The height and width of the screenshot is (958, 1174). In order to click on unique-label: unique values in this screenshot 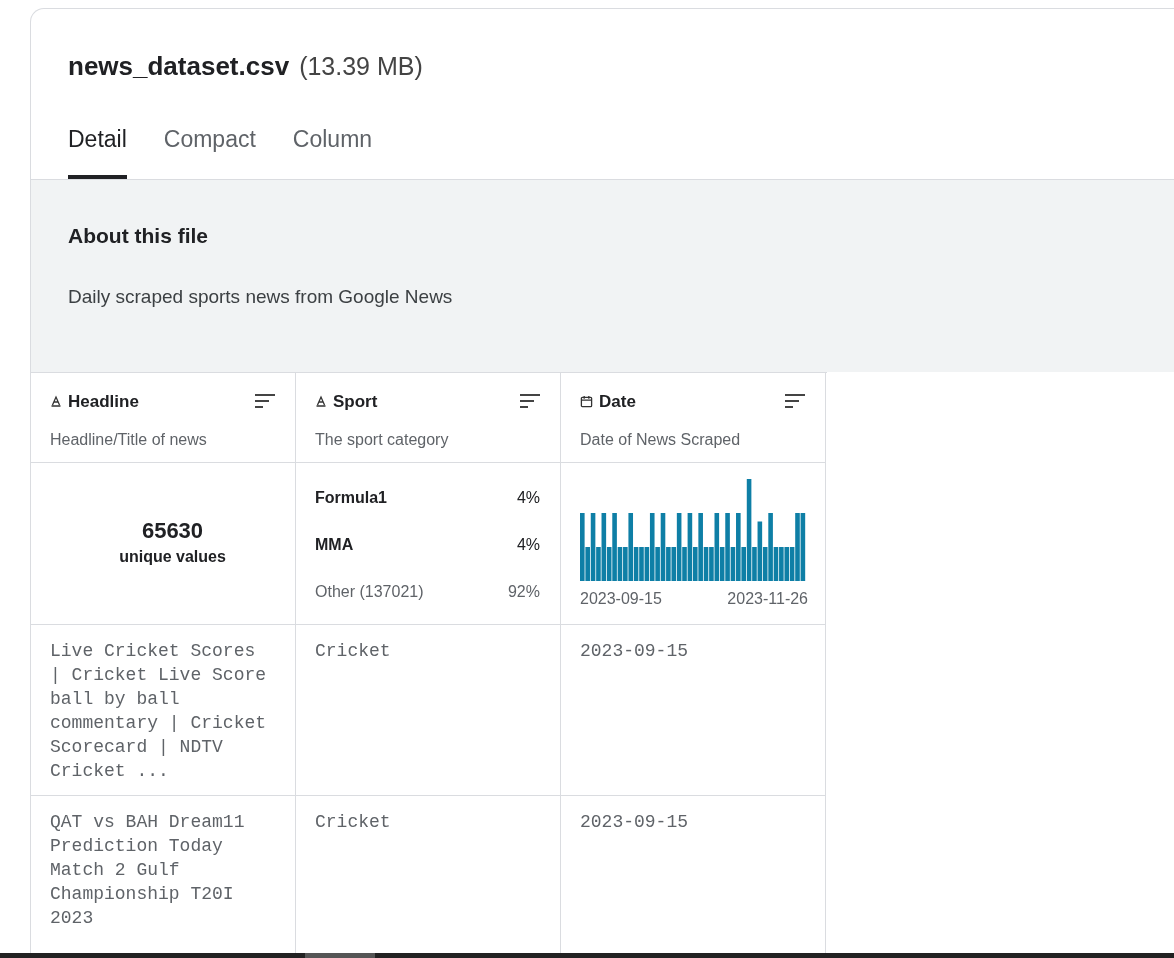, I will do `click(172, 557)`.